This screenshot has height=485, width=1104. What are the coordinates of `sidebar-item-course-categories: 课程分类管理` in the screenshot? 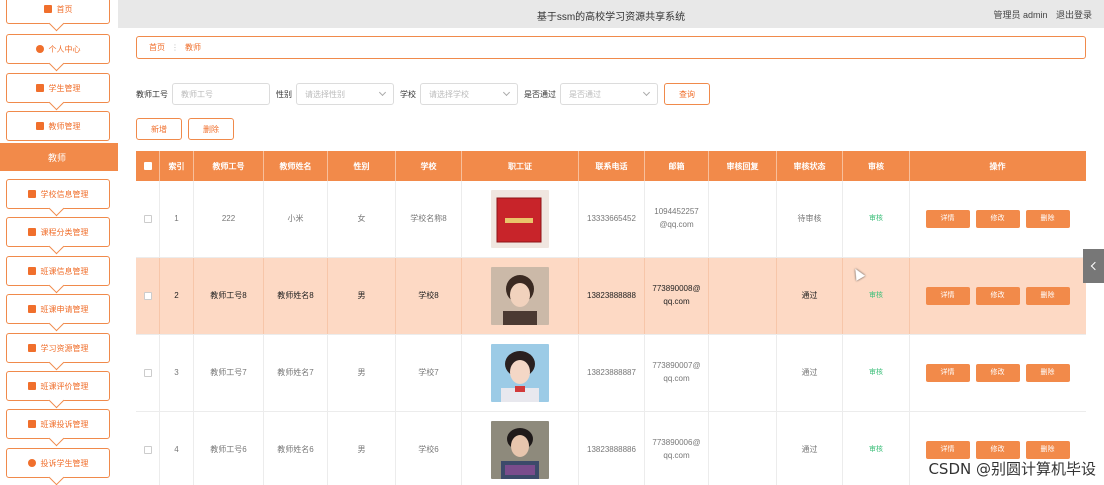 It's located at (58, 232).